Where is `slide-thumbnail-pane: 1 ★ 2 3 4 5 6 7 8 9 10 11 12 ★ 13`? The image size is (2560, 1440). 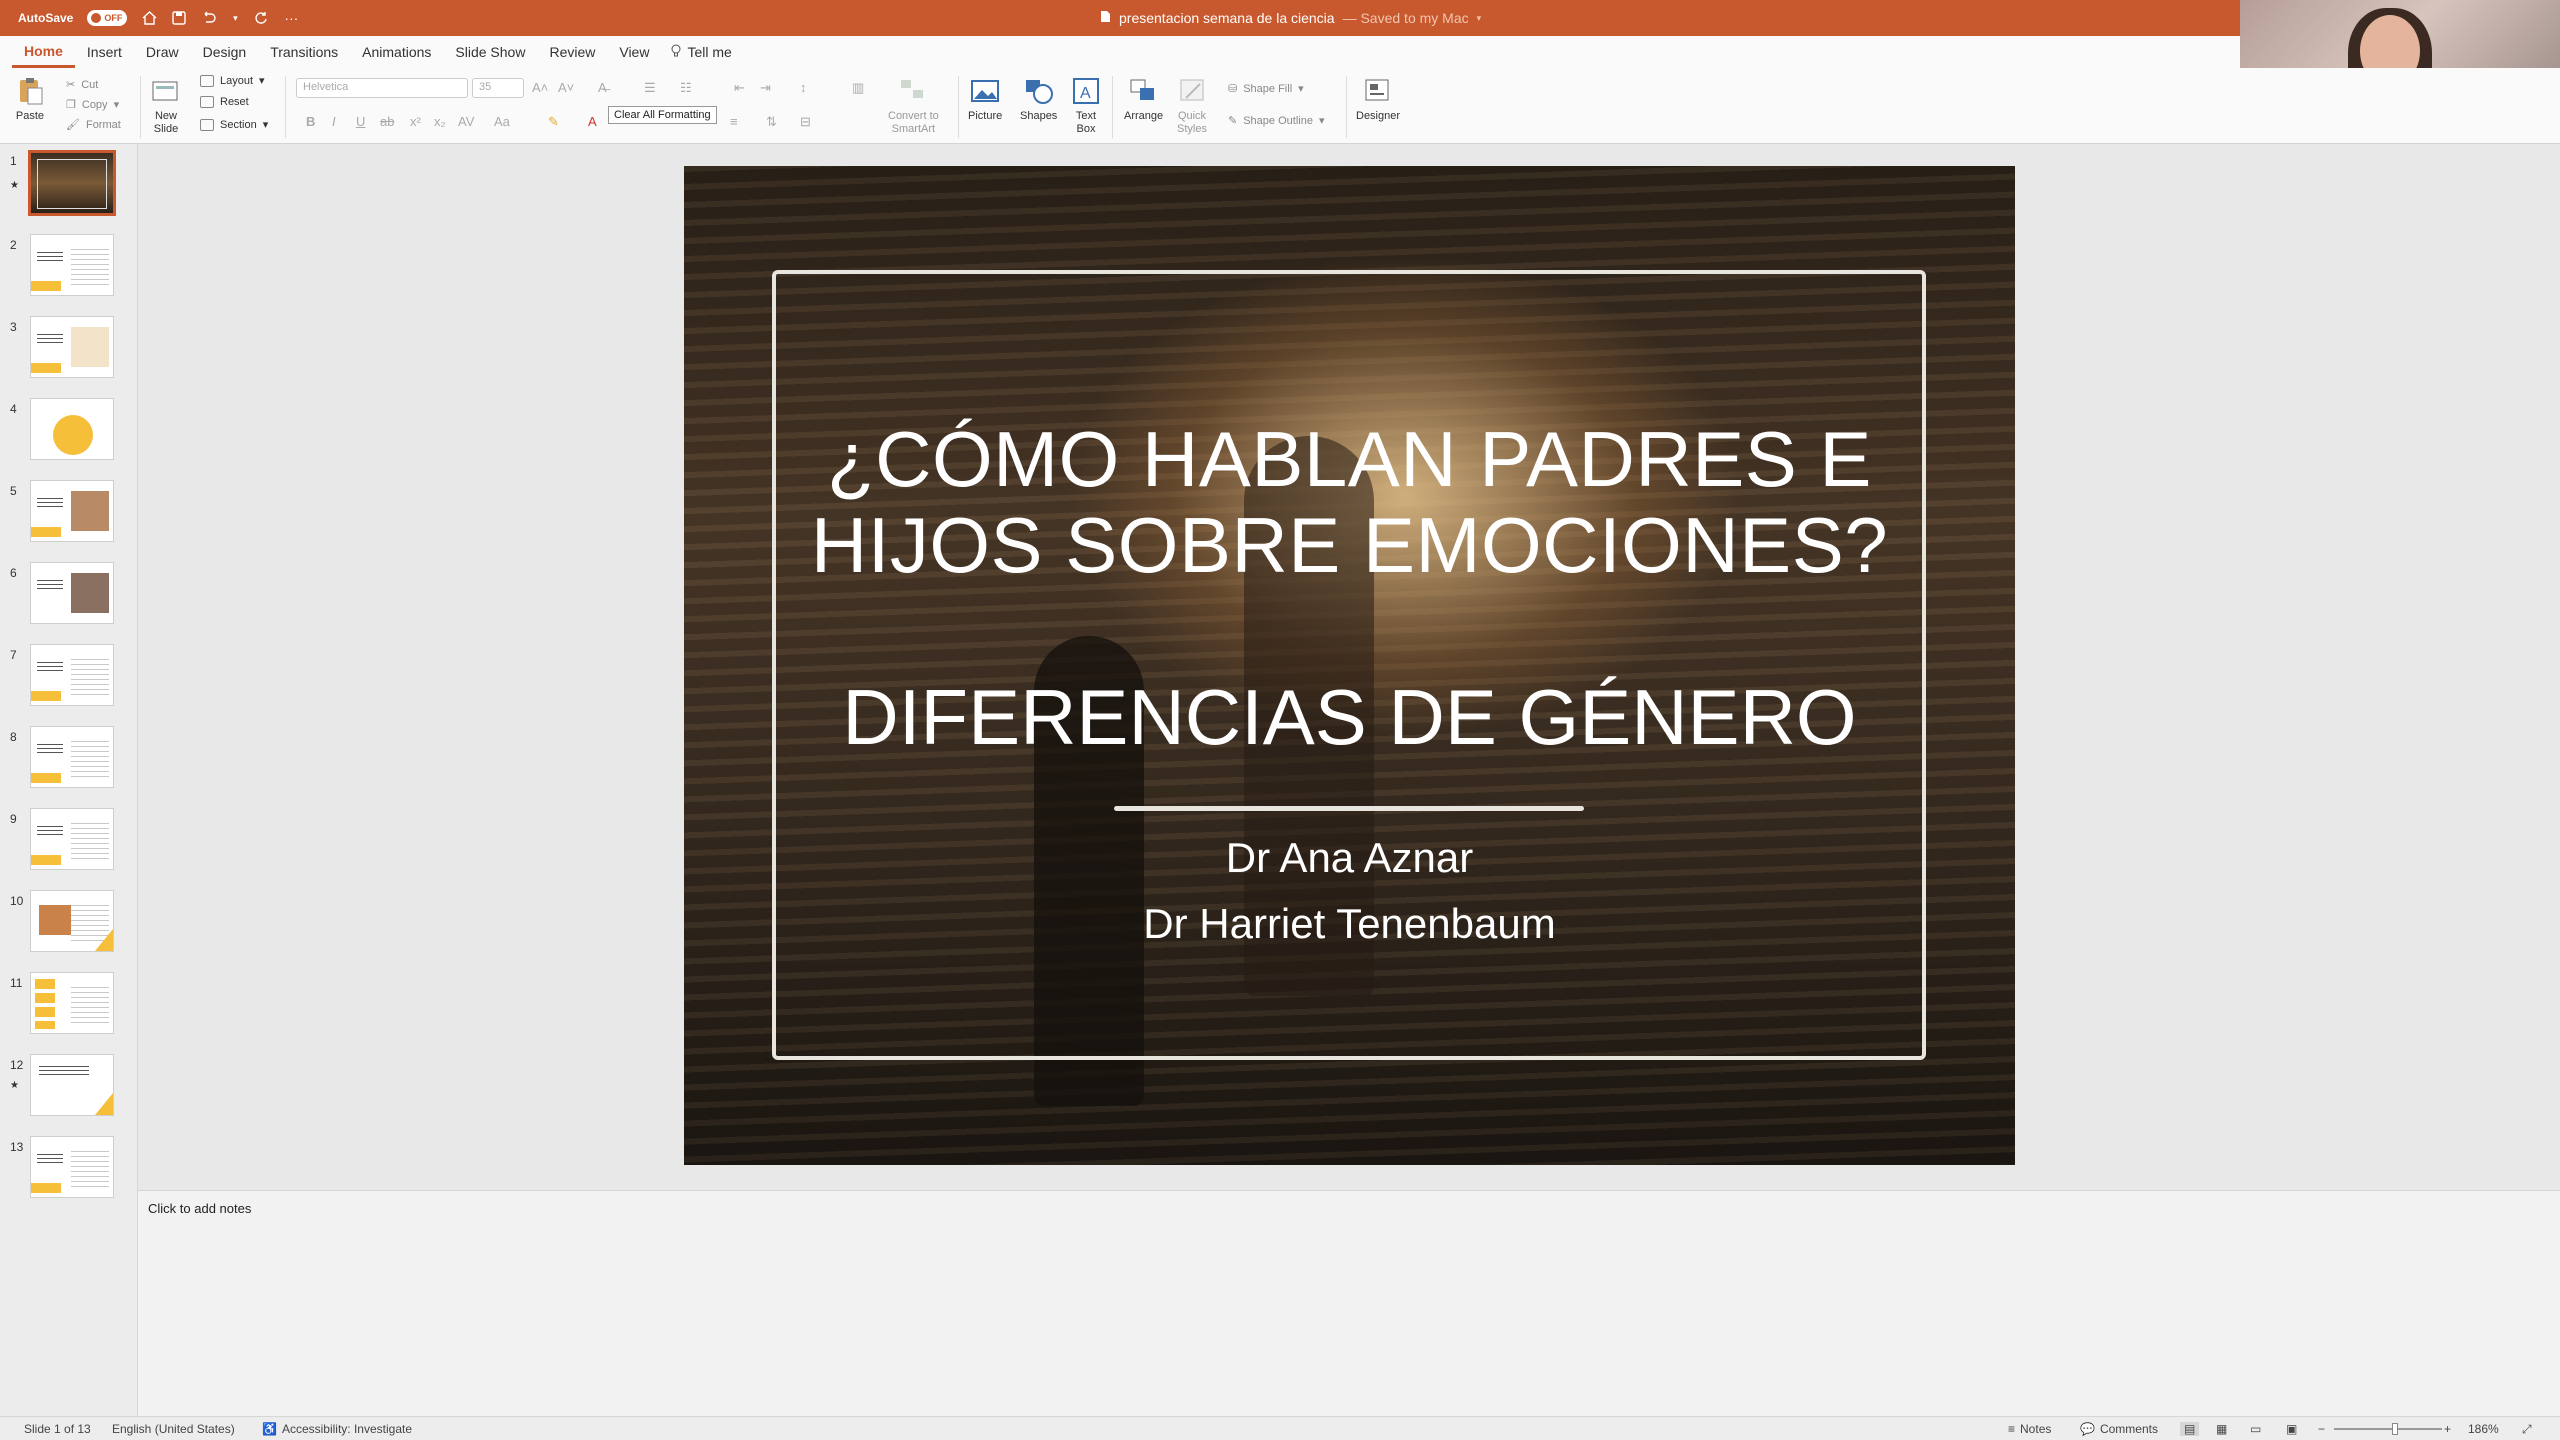
slide-thumbnail-pane: 1 ★ 2 3 4 5 6 7 8 9 10 11 12 ★ 13 is located at coordinates (69, 780).